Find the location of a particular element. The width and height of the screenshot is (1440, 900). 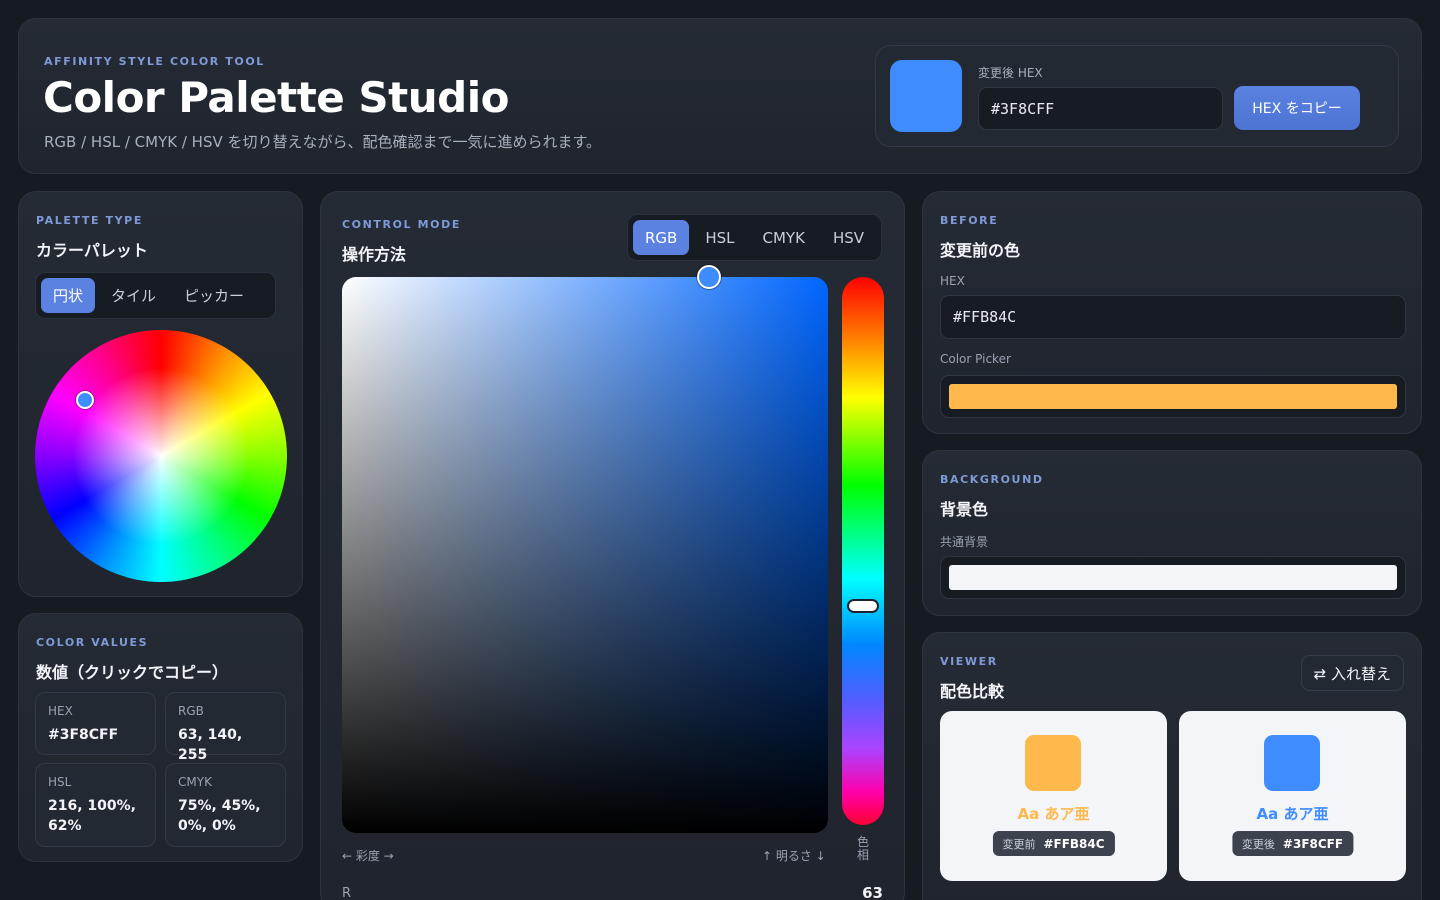

swap-button: ⇄ 入れ替え is located at coordinates (1352, 673).